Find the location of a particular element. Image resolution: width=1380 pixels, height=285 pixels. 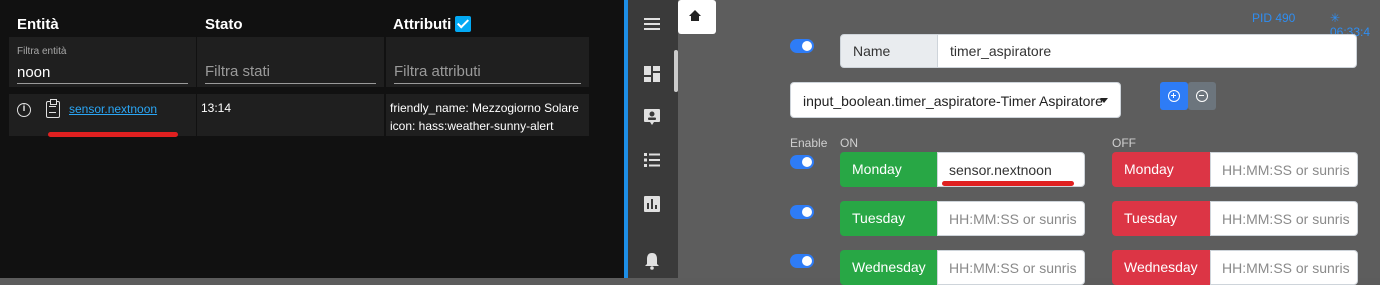

name-input: timer_aspiratore is located at coordinates (1147, 51).